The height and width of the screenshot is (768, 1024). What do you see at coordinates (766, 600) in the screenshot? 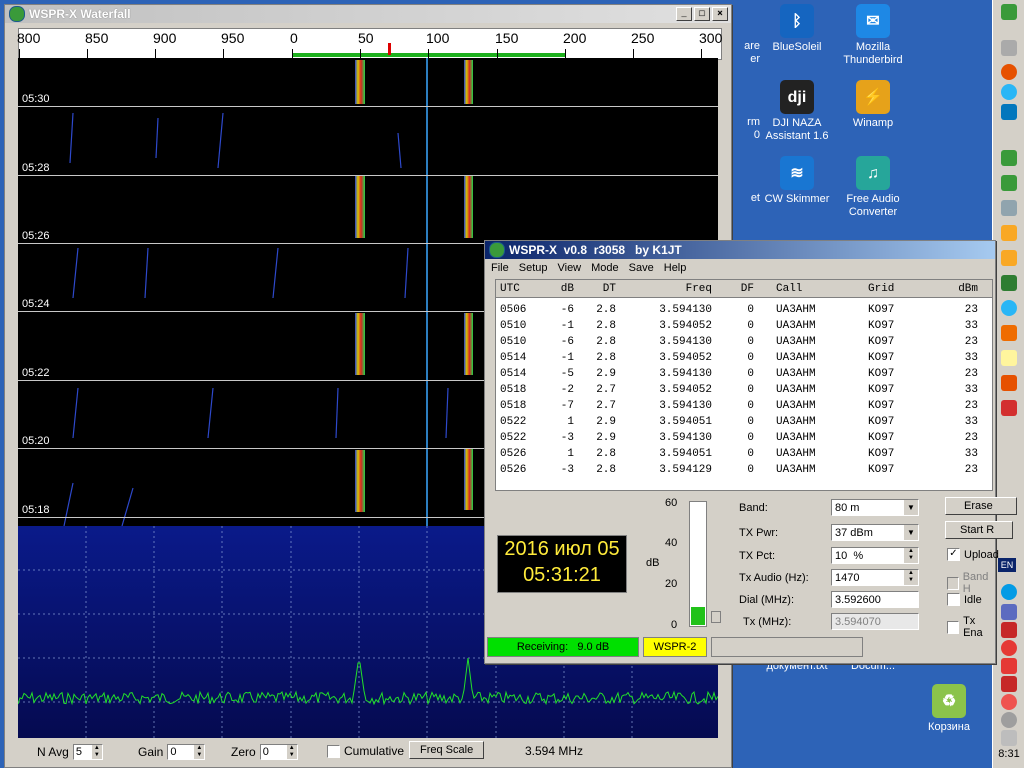
I see `dial-label: Dial (MHz):` at bounding box center [766, 600].